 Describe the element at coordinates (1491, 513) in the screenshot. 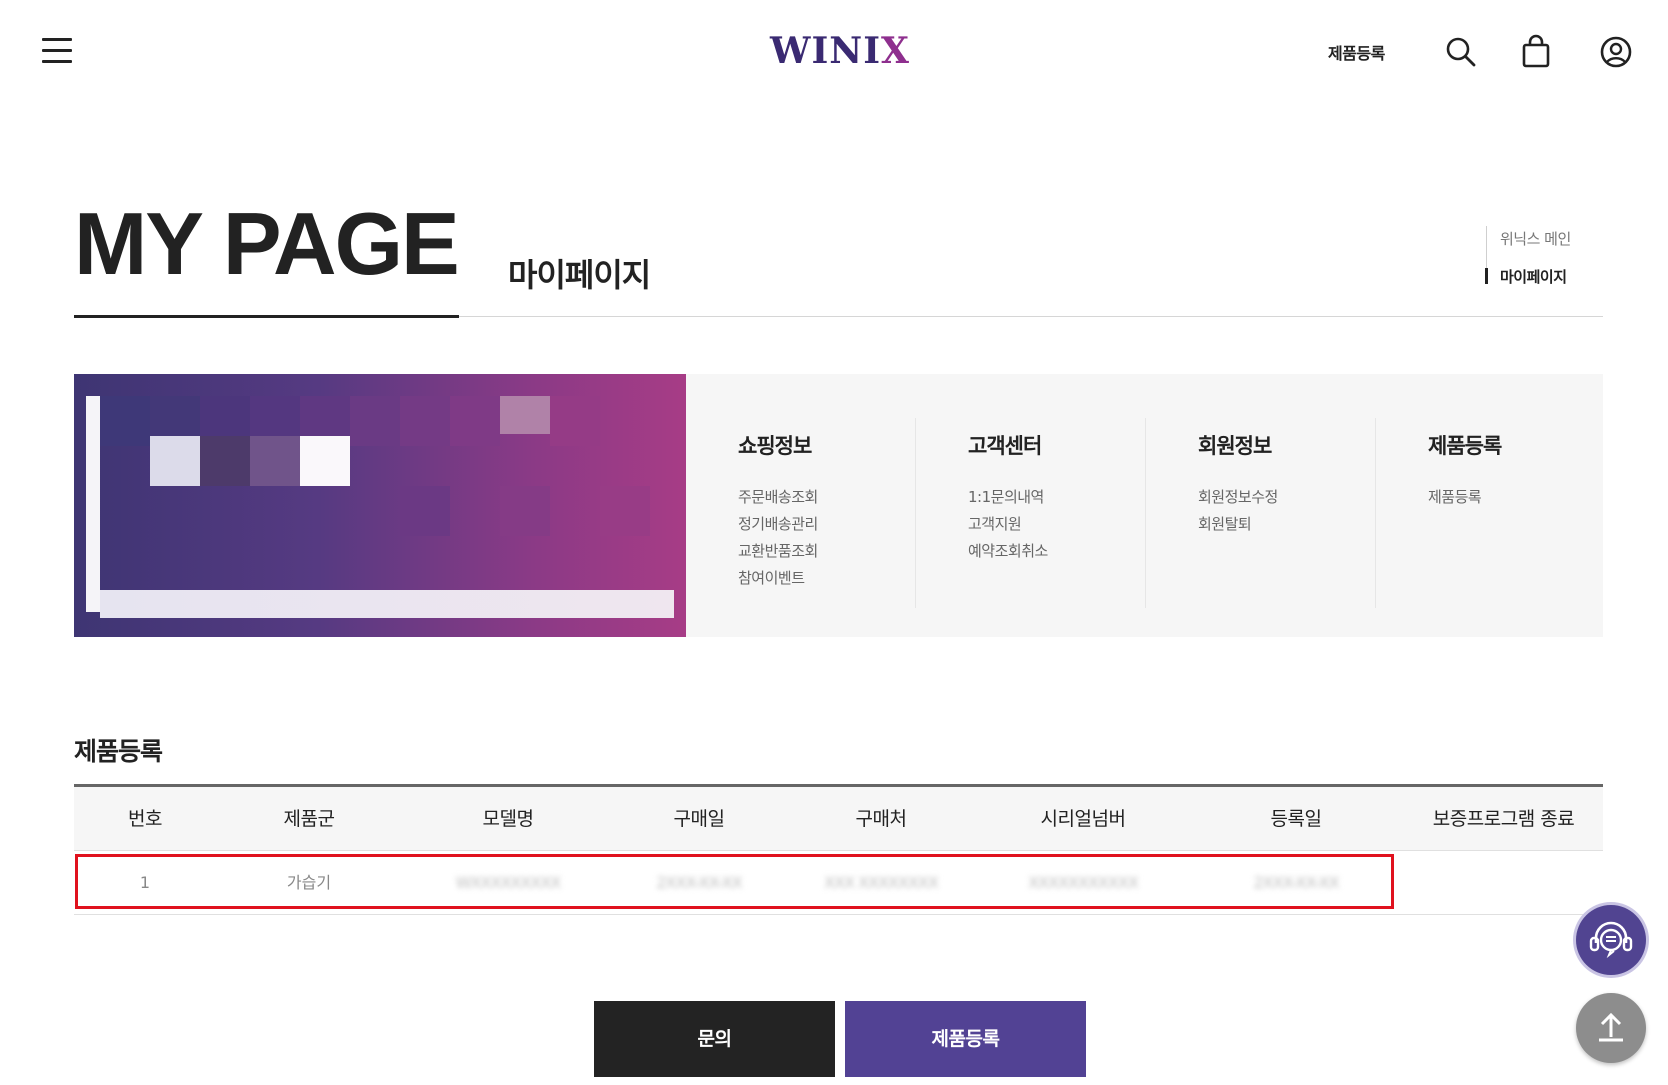

I see `menu-column-product-registration: 제품등록 제품등록` at that location.